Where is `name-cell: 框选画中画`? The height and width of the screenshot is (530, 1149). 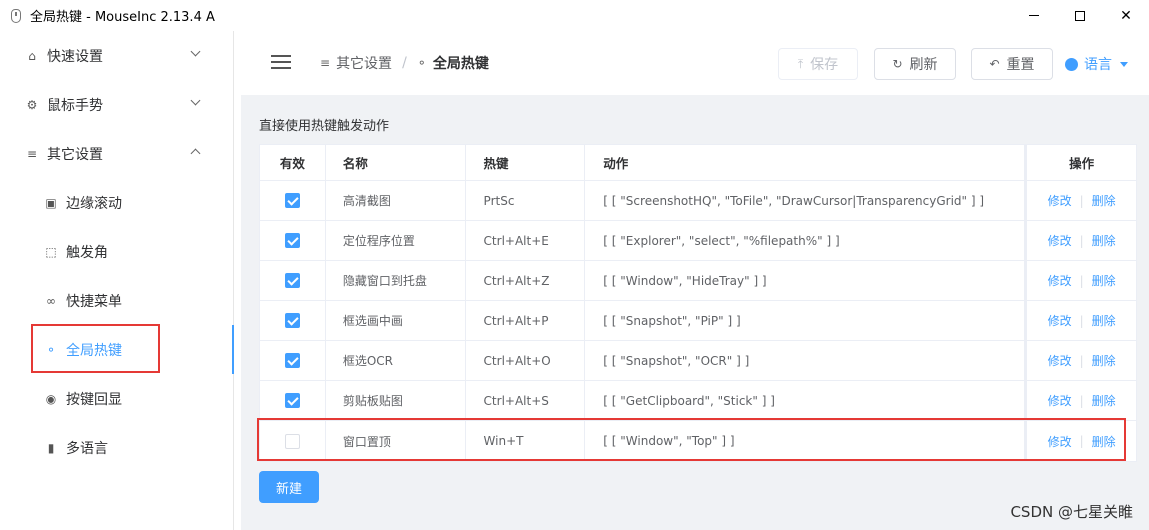 name-cell: 框选画中画 is located at coordinates (396, 320).